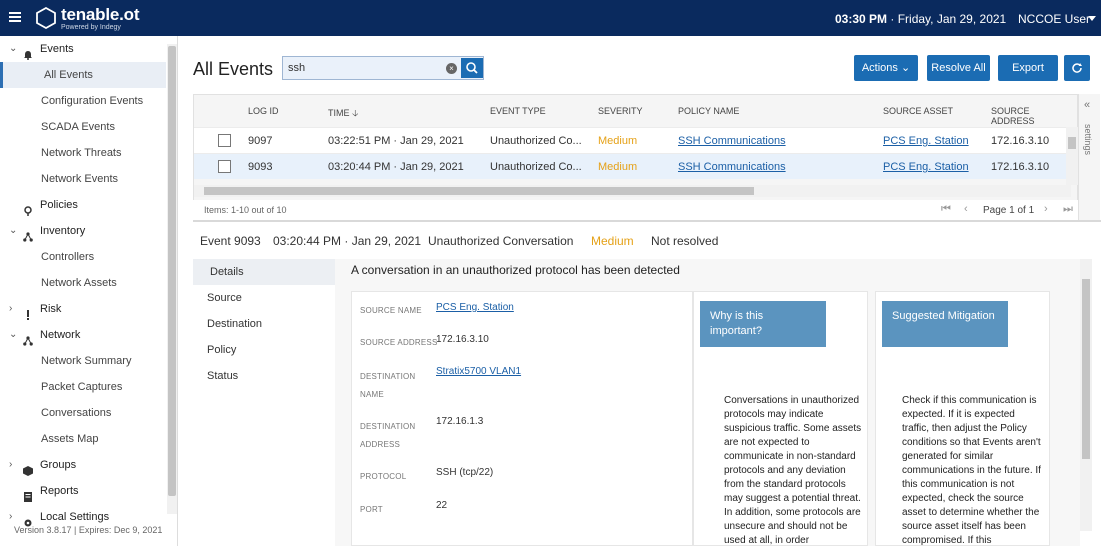  I want to click on resolve-all-button: Resolve All, so click(958, 68).